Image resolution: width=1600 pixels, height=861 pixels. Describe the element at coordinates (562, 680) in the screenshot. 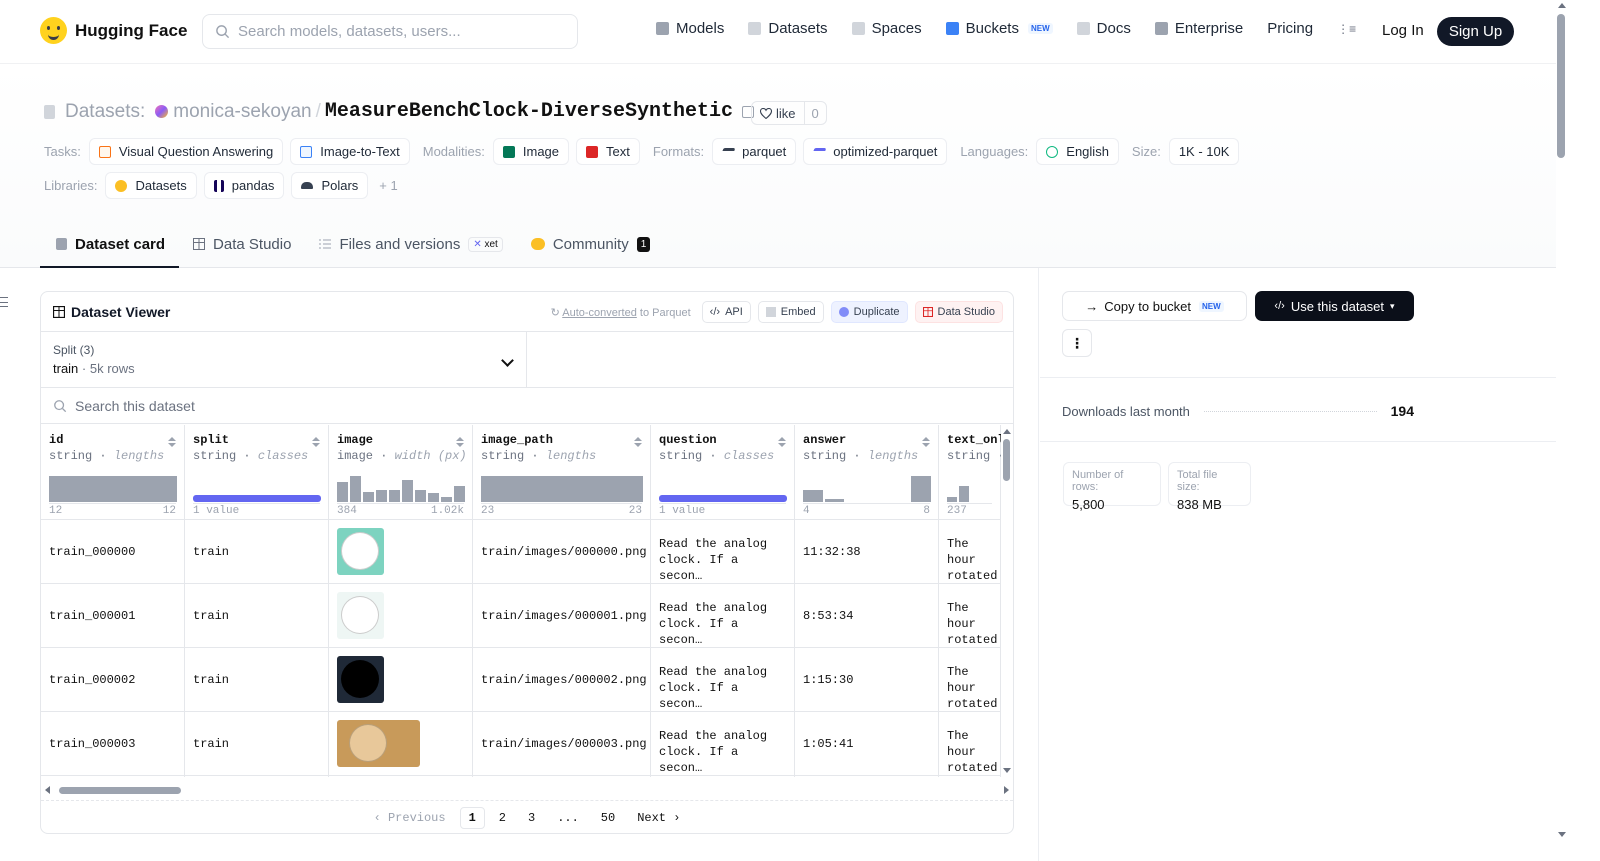

I see `cell-image_path: train/images/000002.png` at that location.